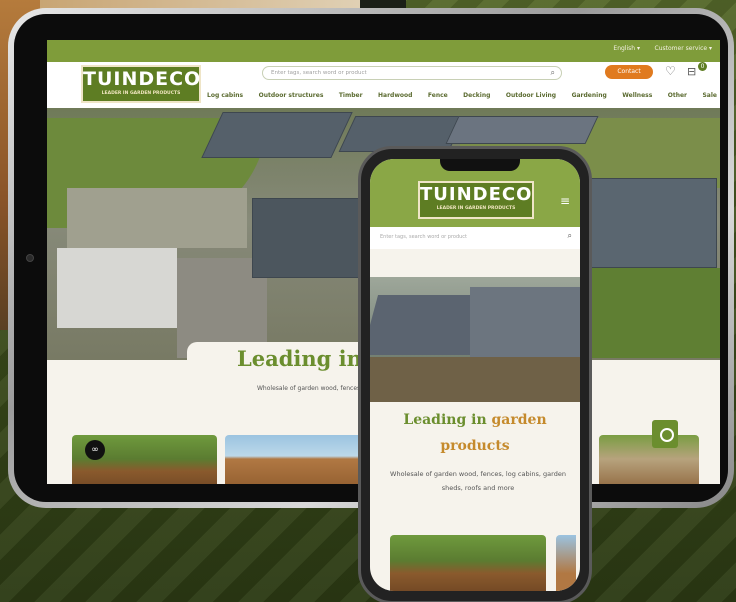 Image resolution: width=736 pixels, height=602 pixels. I want to click on nav-item-hardwood: Hardwood, so click(395, 98).